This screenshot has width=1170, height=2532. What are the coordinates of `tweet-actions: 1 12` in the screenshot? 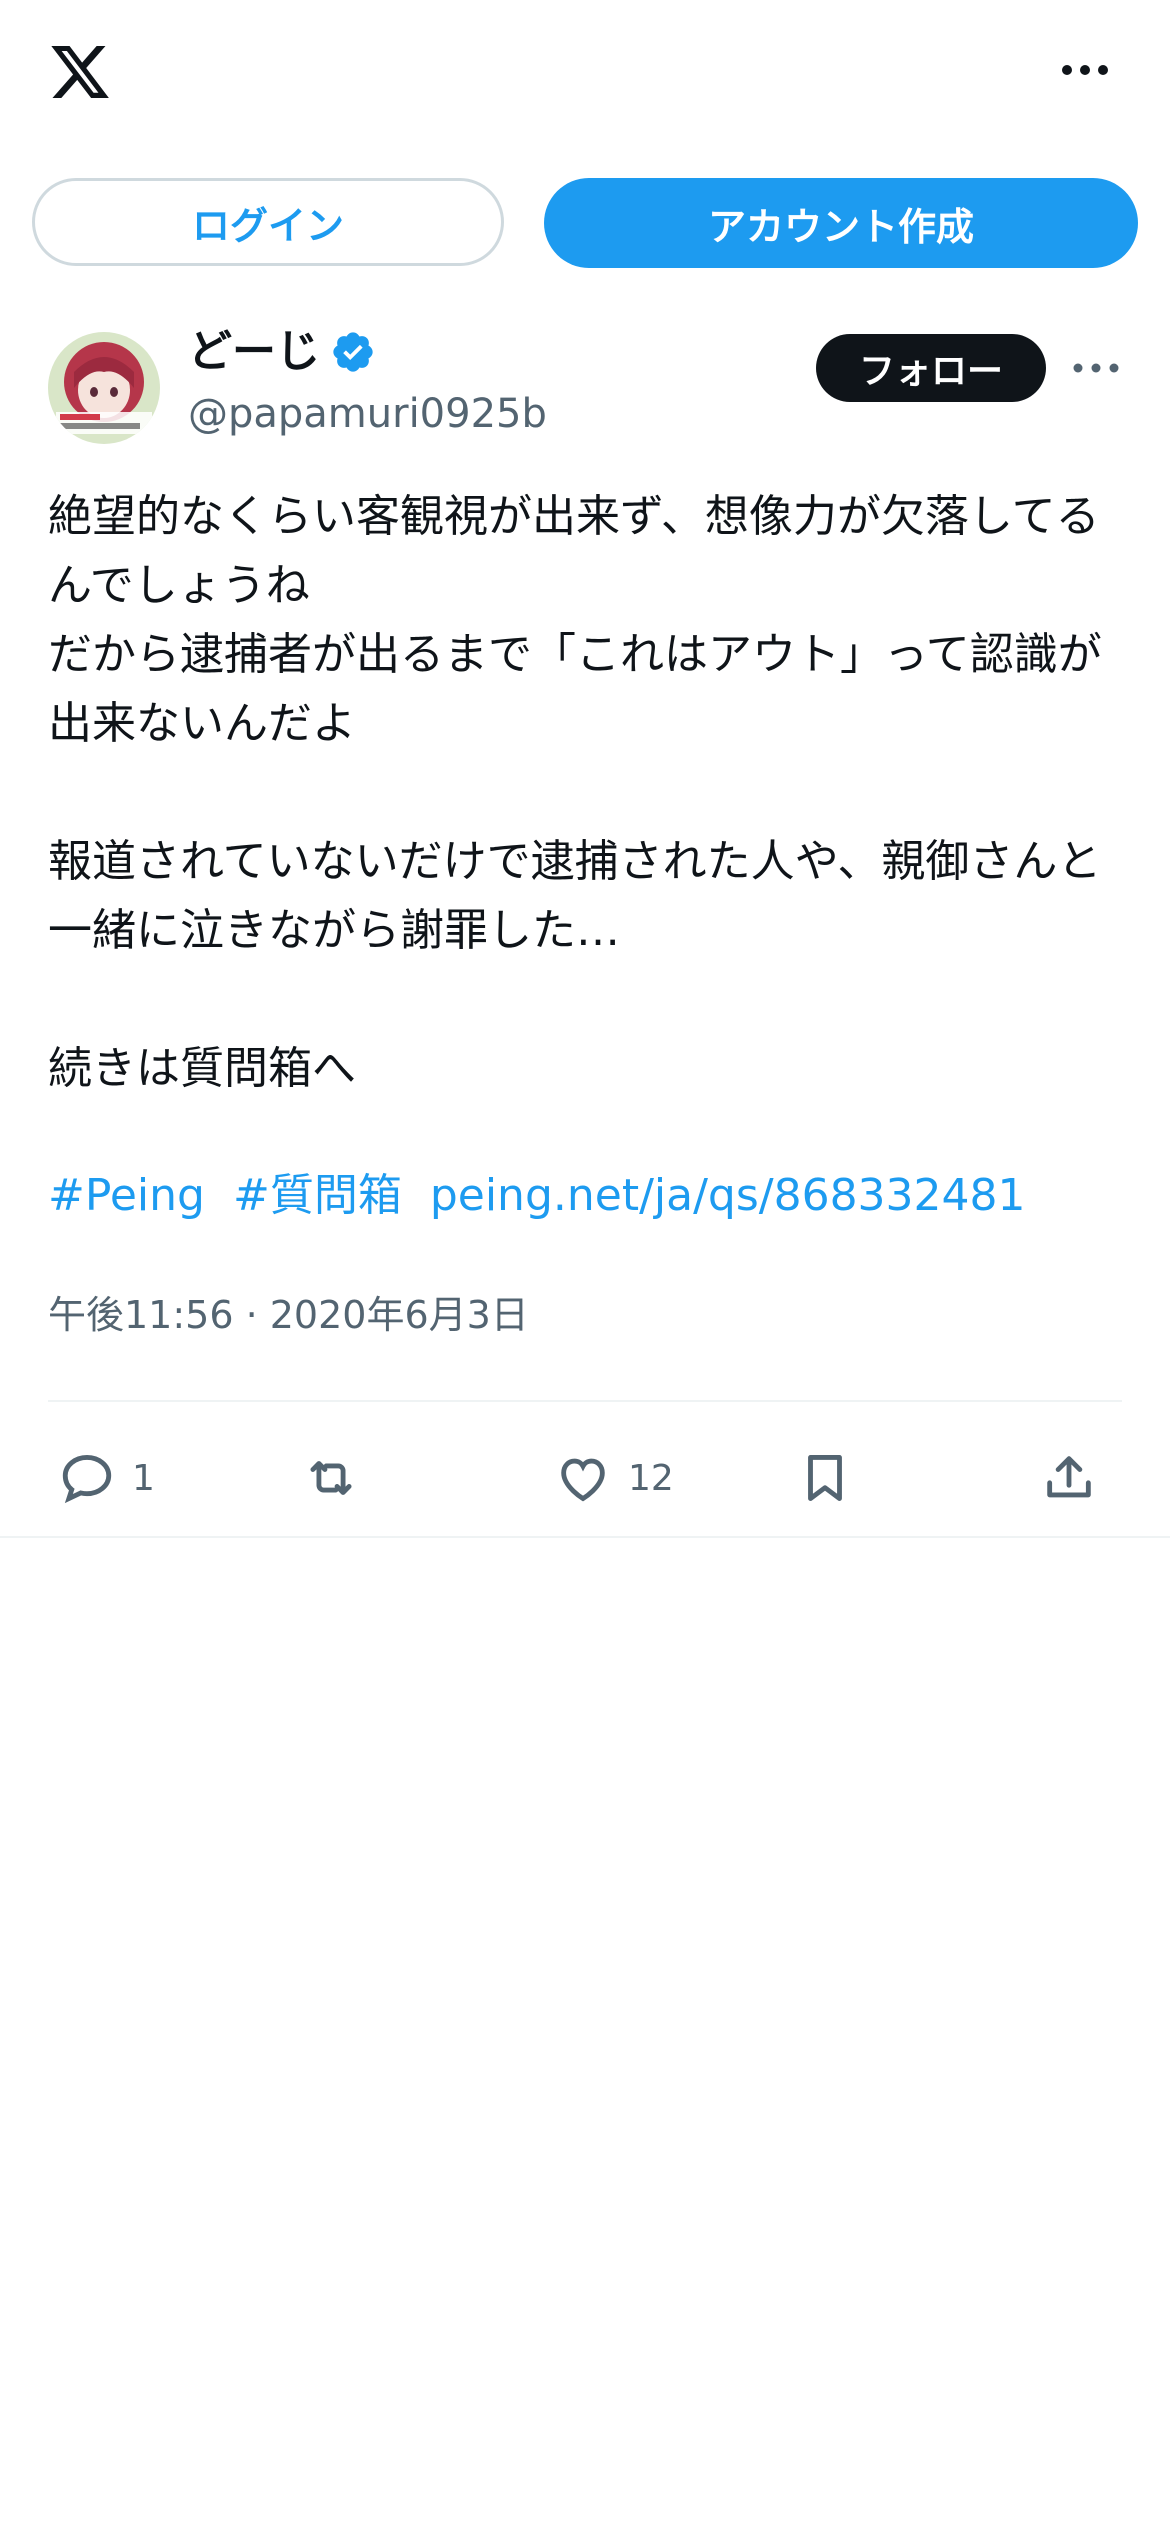 It's located at (585, 1478).